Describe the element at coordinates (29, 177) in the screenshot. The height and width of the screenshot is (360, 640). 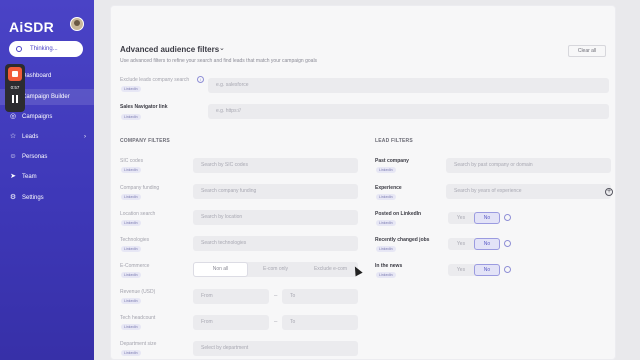
I see `sidebar-item-label: Team` at that location.